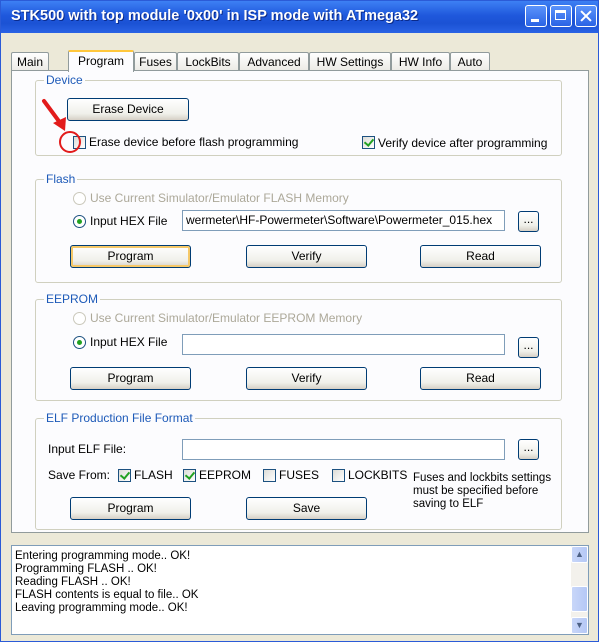 The width and height of the screenshot is (601, 644). Describe the element at coordinates (129, 221) in the screenshot. I see `flash-input-hex-label: Input HEX File` at that location.